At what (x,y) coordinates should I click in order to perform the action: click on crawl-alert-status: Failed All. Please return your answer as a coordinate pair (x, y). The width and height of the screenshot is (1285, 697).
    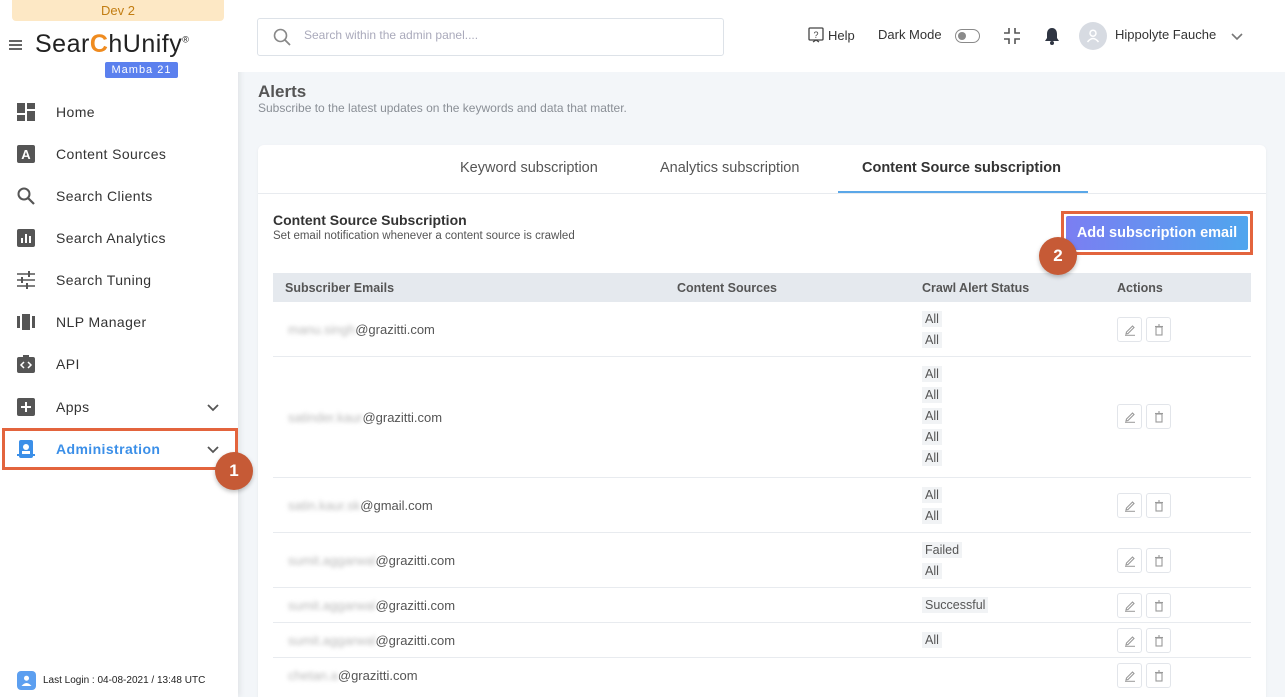
    Looking at the image, I should click on (942, 563).